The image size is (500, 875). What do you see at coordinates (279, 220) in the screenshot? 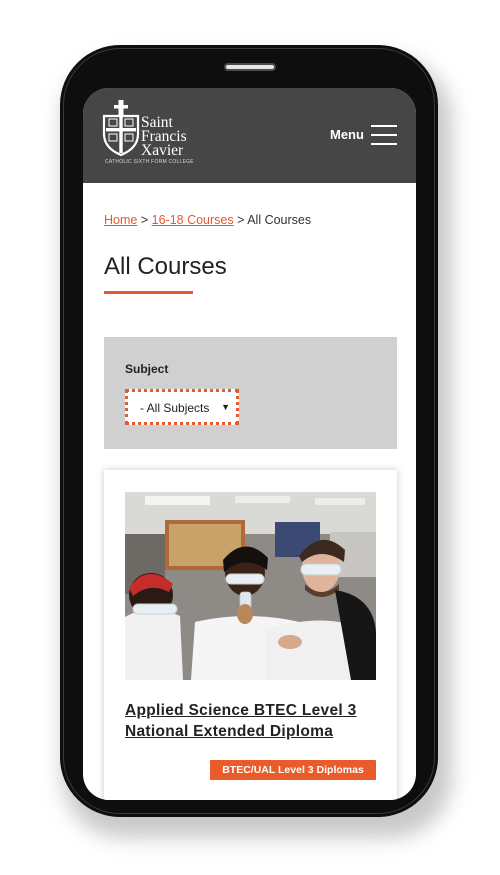
I see `breadcrumb-current: All Courses` at bounding box center [279, 220].